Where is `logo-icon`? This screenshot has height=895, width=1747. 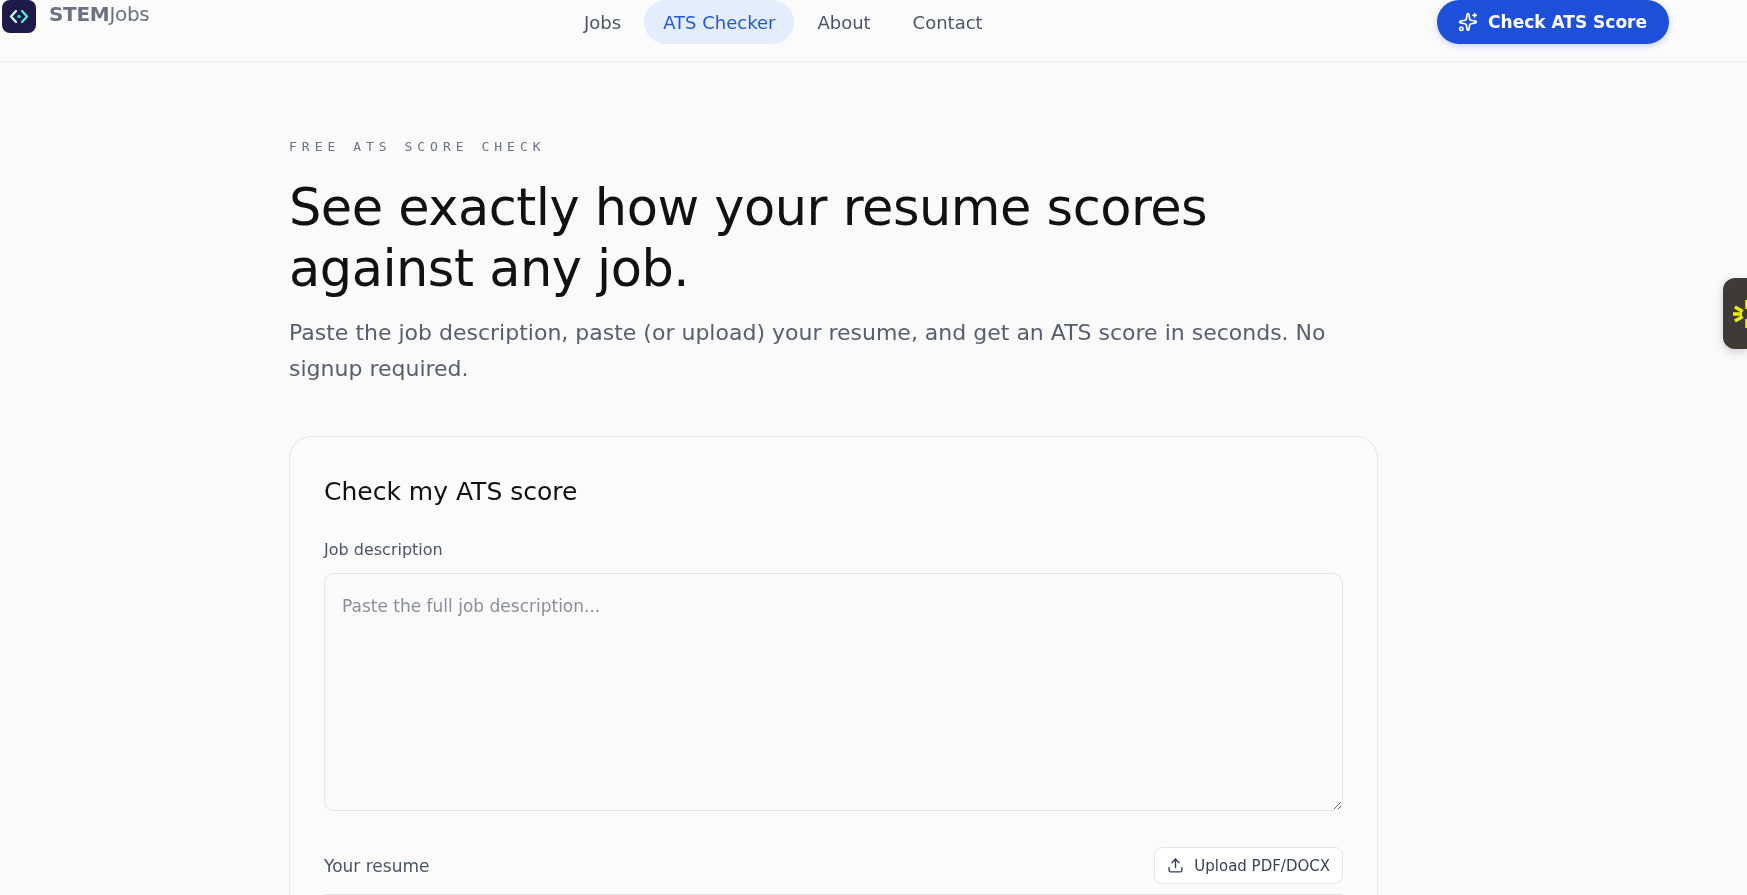
logo-icon is located at coordinates (19, 16).